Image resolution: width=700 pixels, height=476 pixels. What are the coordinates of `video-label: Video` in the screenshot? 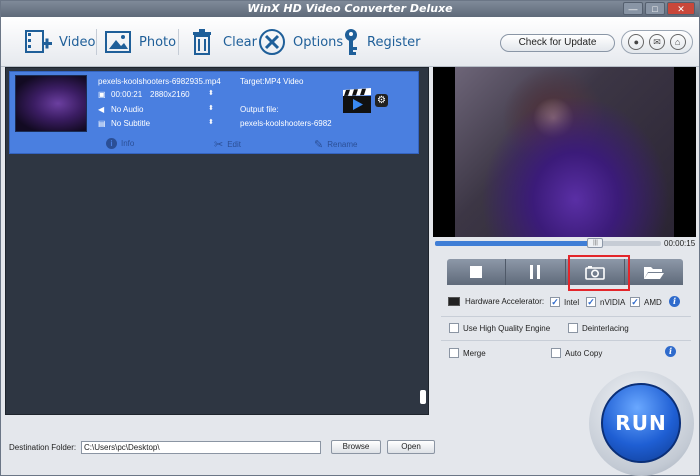 It's located at (77, 42).